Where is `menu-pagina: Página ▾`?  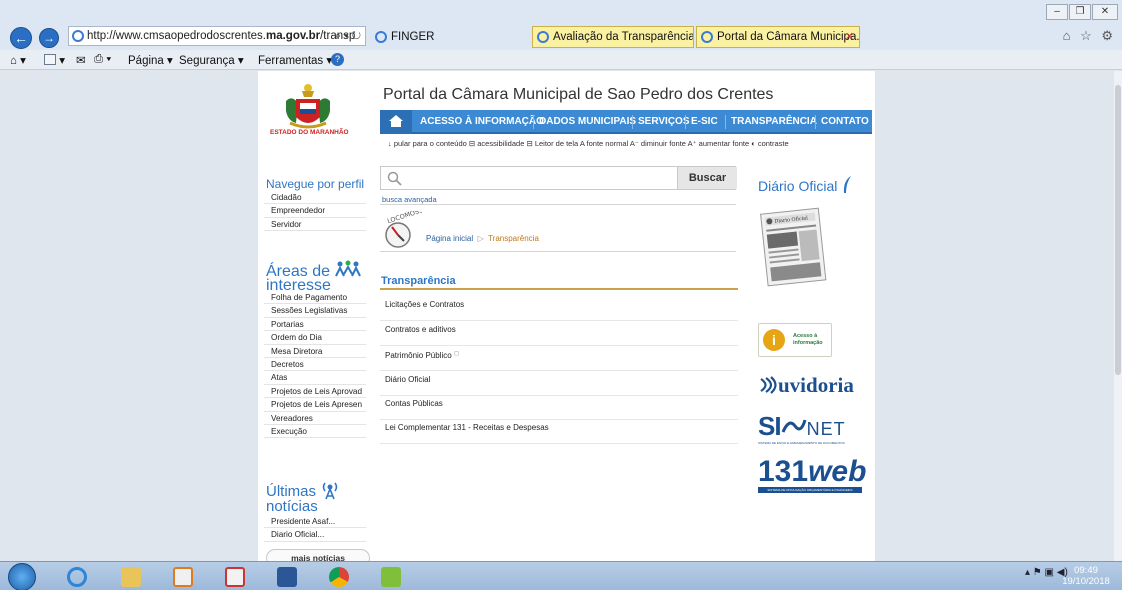 menu-pagina: Página ▾ is located at coordinates (150, 60).